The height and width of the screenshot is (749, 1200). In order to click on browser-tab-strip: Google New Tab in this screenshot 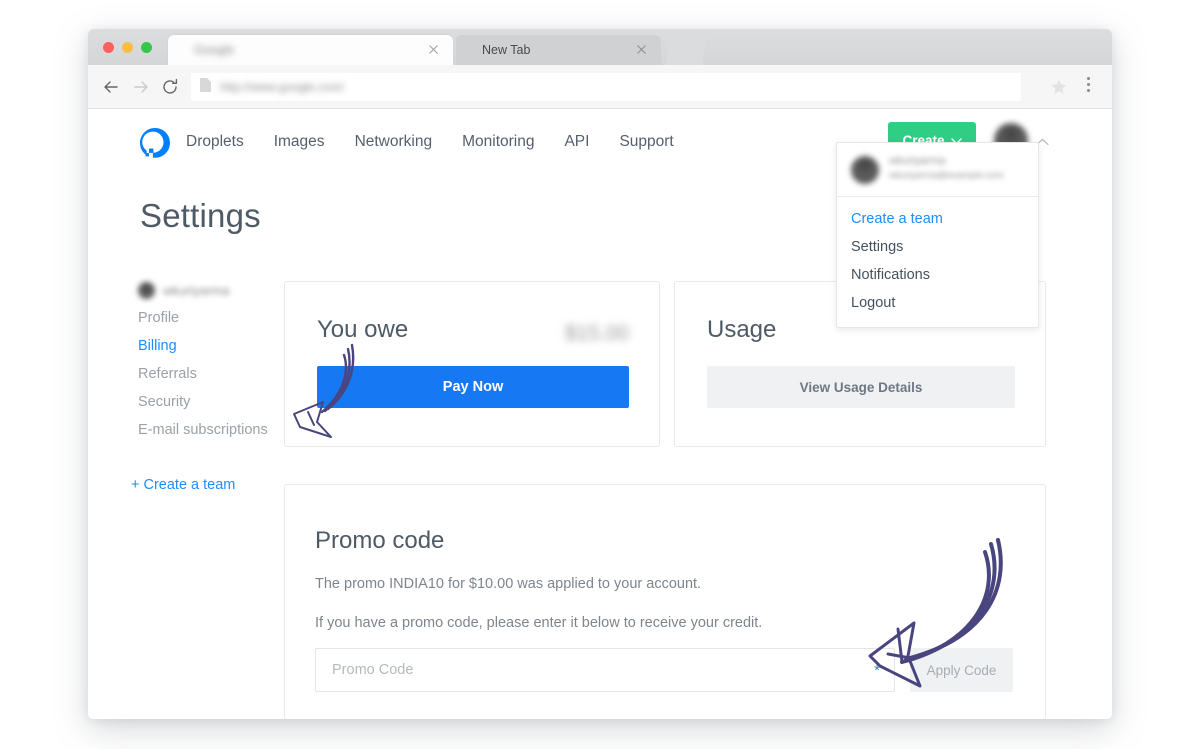, I will do `click(600, 47)`.